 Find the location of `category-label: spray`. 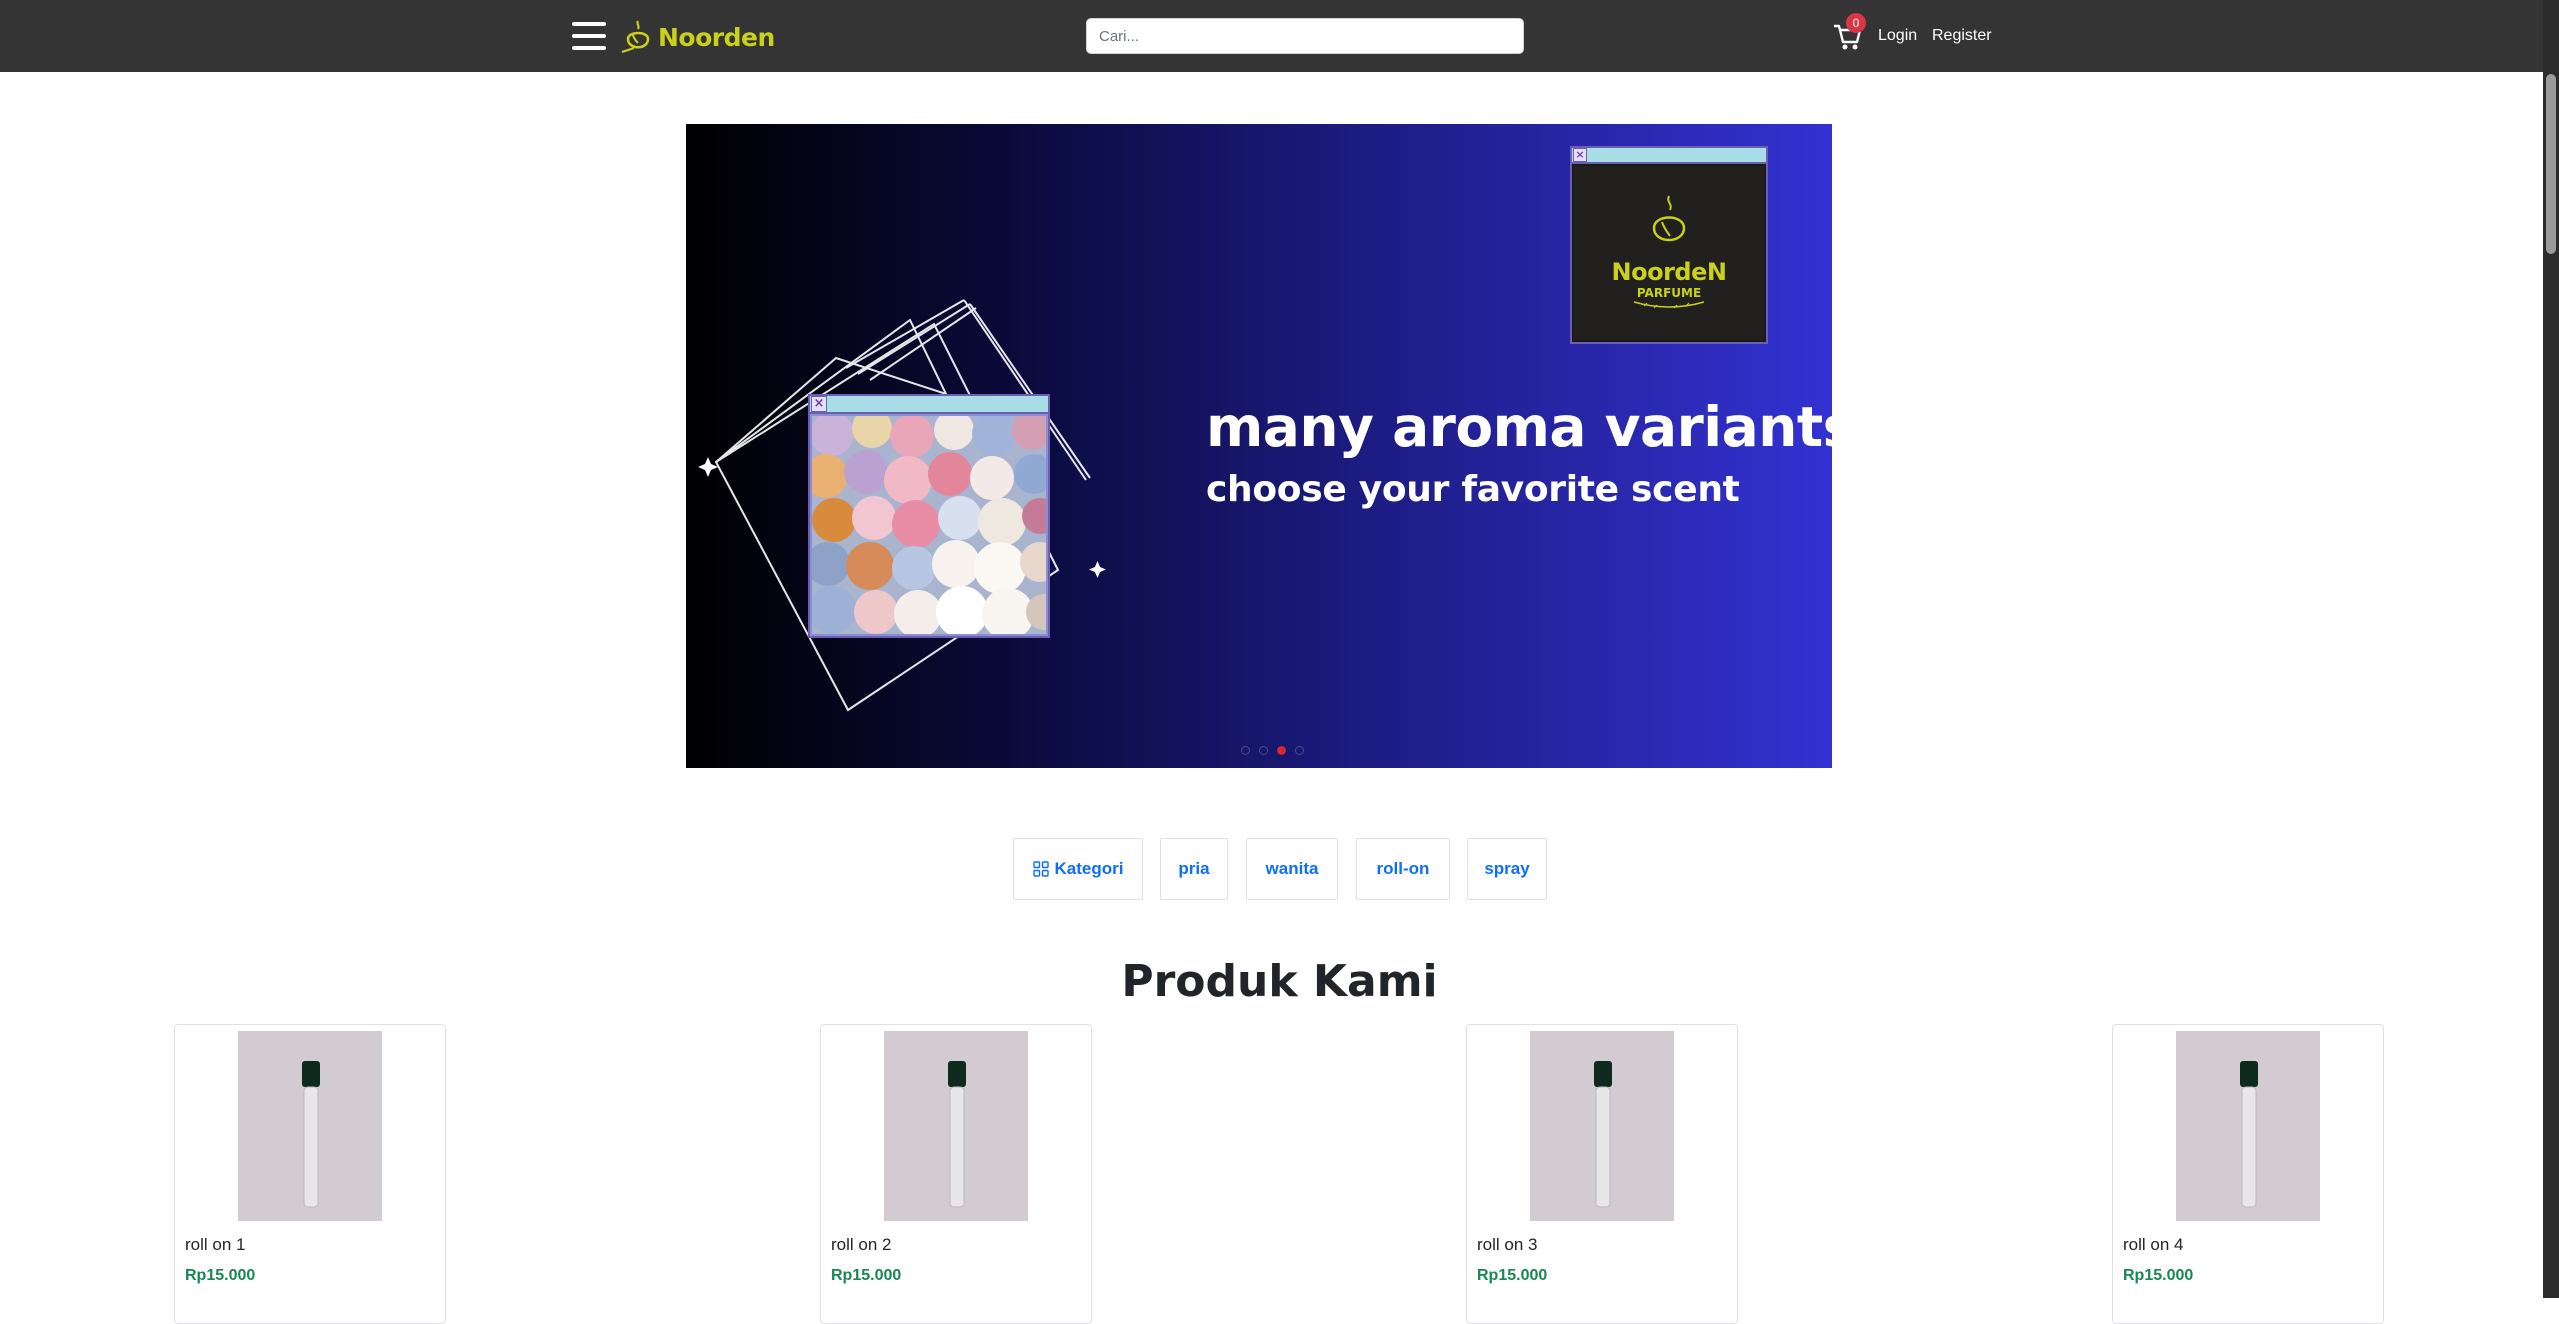

category-label: spray is located at coordinates (1507, 868).